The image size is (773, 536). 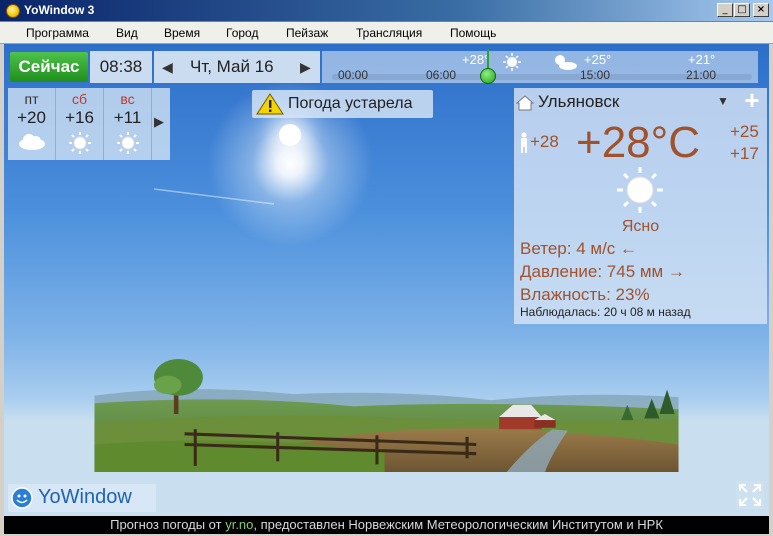 What do you see at coordinates (270, 104) in the screenshot?
I see `warning-icon` at bounding box center [270, 104].